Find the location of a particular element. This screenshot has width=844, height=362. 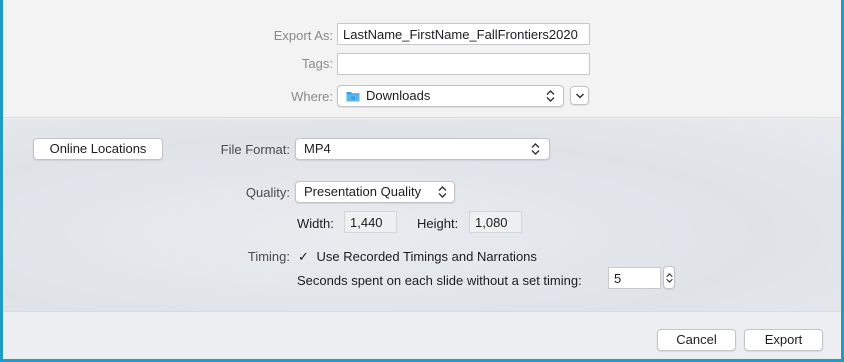

chevron-down-icon is located at coordinates (580, 96).